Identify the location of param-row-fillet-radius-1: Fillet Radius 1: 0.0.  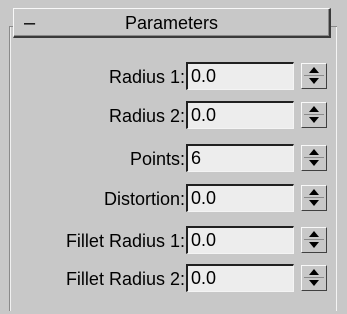
(173, 241).